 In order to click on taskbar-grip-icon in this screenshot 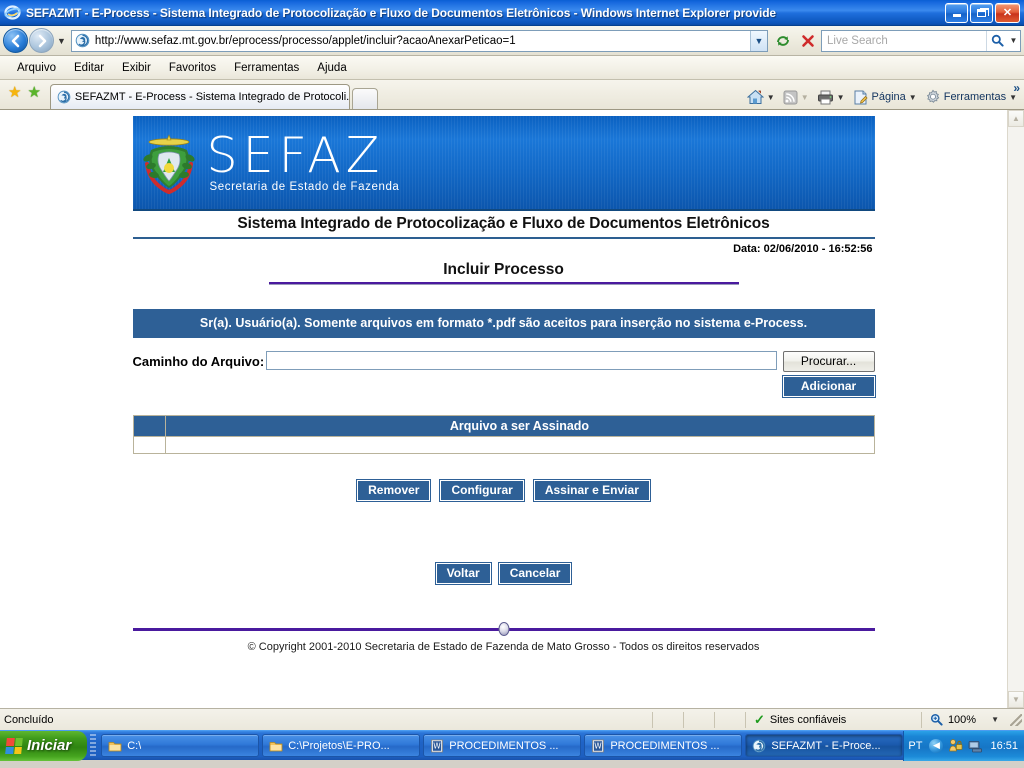, I will do `click(93, 745)`.